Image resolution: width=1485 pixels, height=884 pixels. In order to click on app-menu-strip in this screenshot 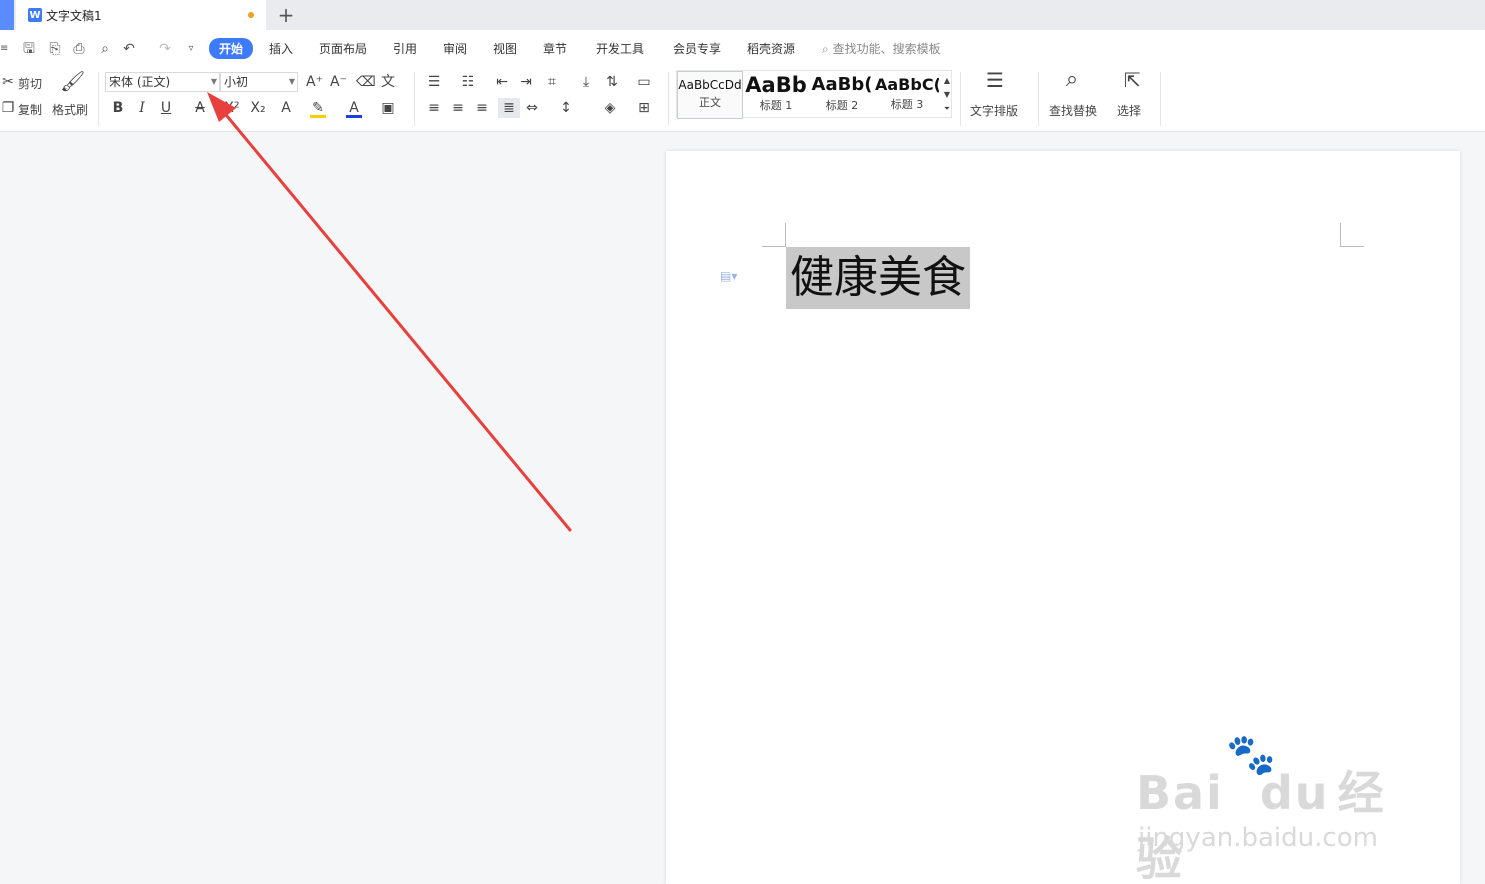, I will do `click(7, 15)`.